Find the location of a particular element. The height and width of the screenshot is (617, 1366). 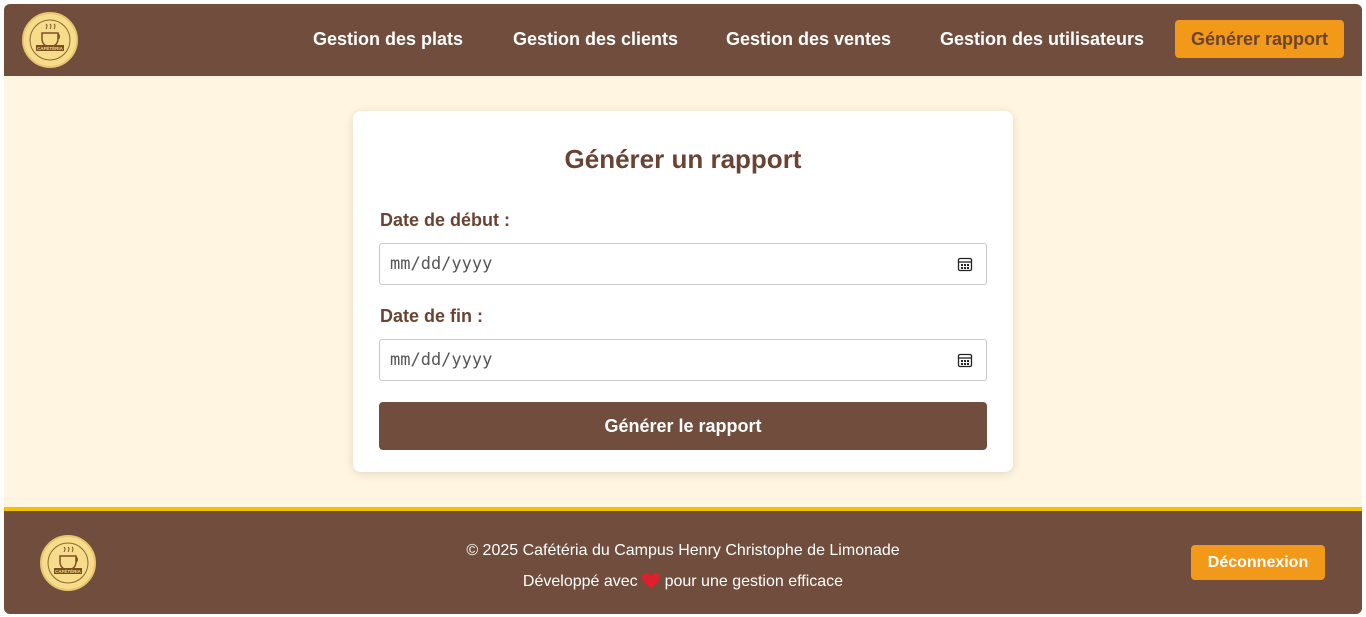

end-date-placeholder: mm/dd/yyyy is located at coordinates (441, 360).